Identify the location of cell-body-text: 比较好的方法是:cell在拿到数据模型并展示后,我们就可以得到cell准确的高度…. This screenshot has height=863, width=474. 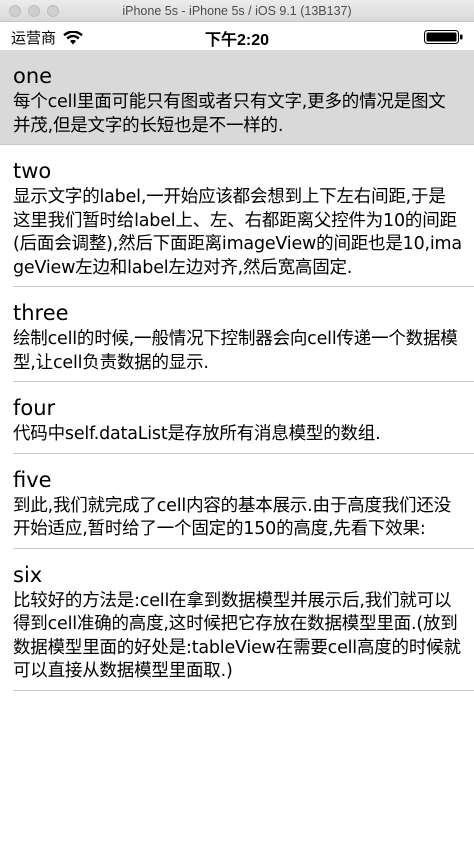
(237, 636).